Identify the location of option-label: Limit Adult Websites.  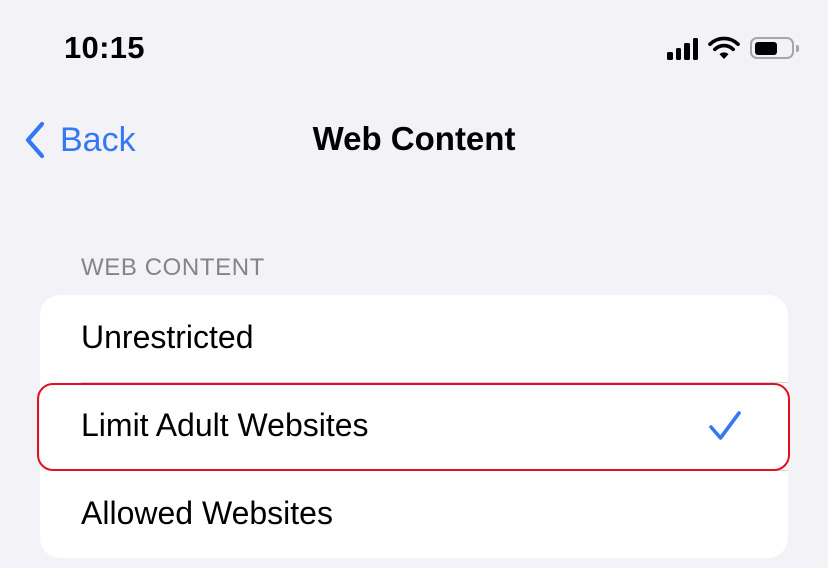
(225, 425).